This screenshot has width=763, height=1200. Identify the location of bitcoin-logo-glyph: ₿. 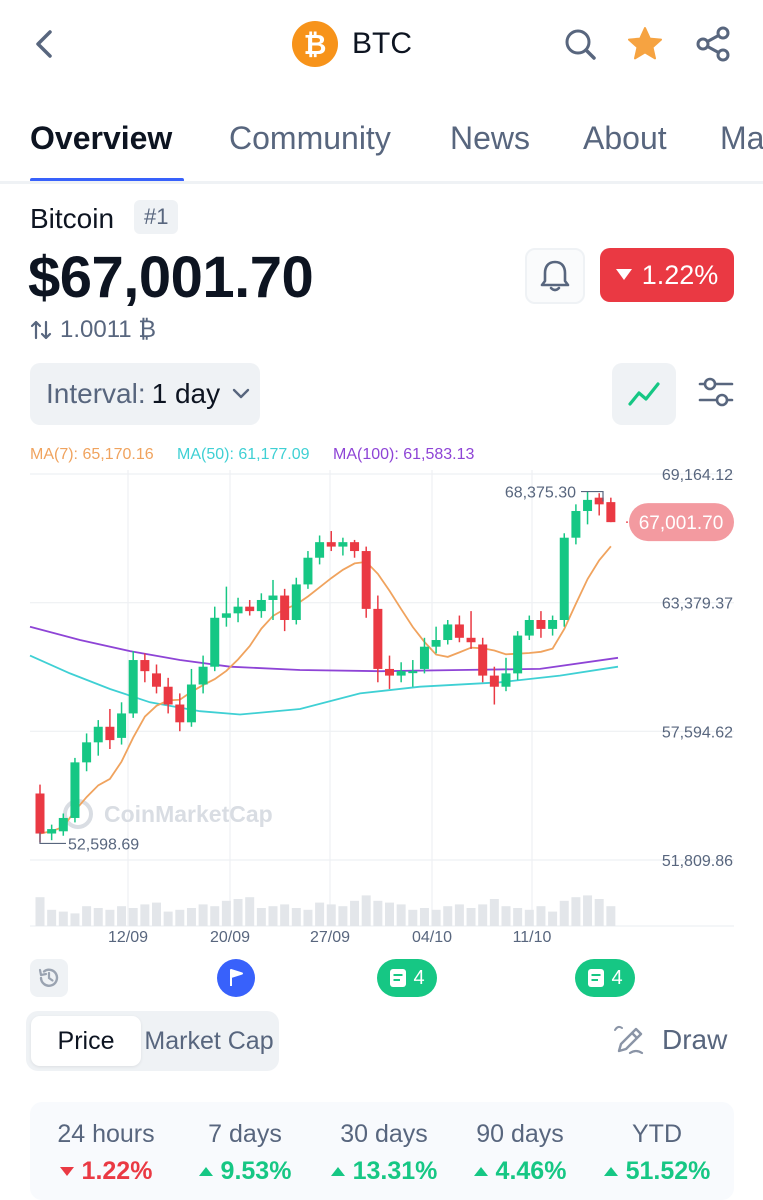
(315, 44).